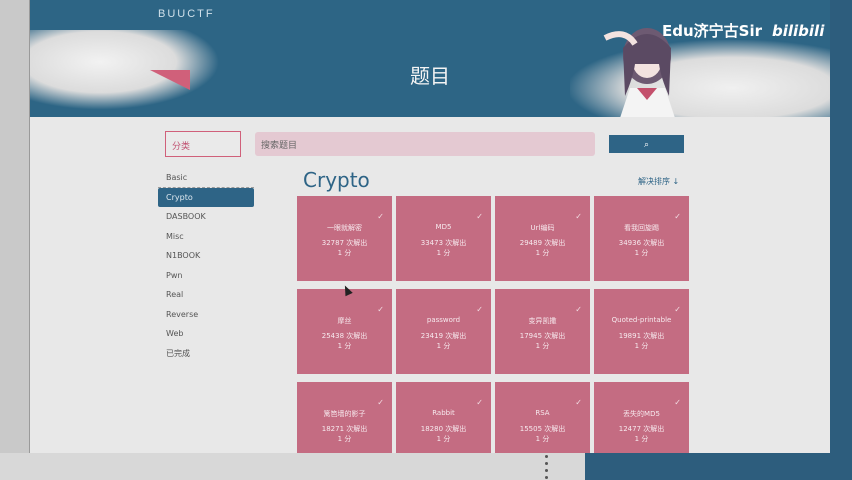 This screenshot has width=852, height=480. What do you see at coordinates (658, 181) in the screenshot?
I see `sort-toggle: 解决排序 ↓` at bounding box center [658, 181].